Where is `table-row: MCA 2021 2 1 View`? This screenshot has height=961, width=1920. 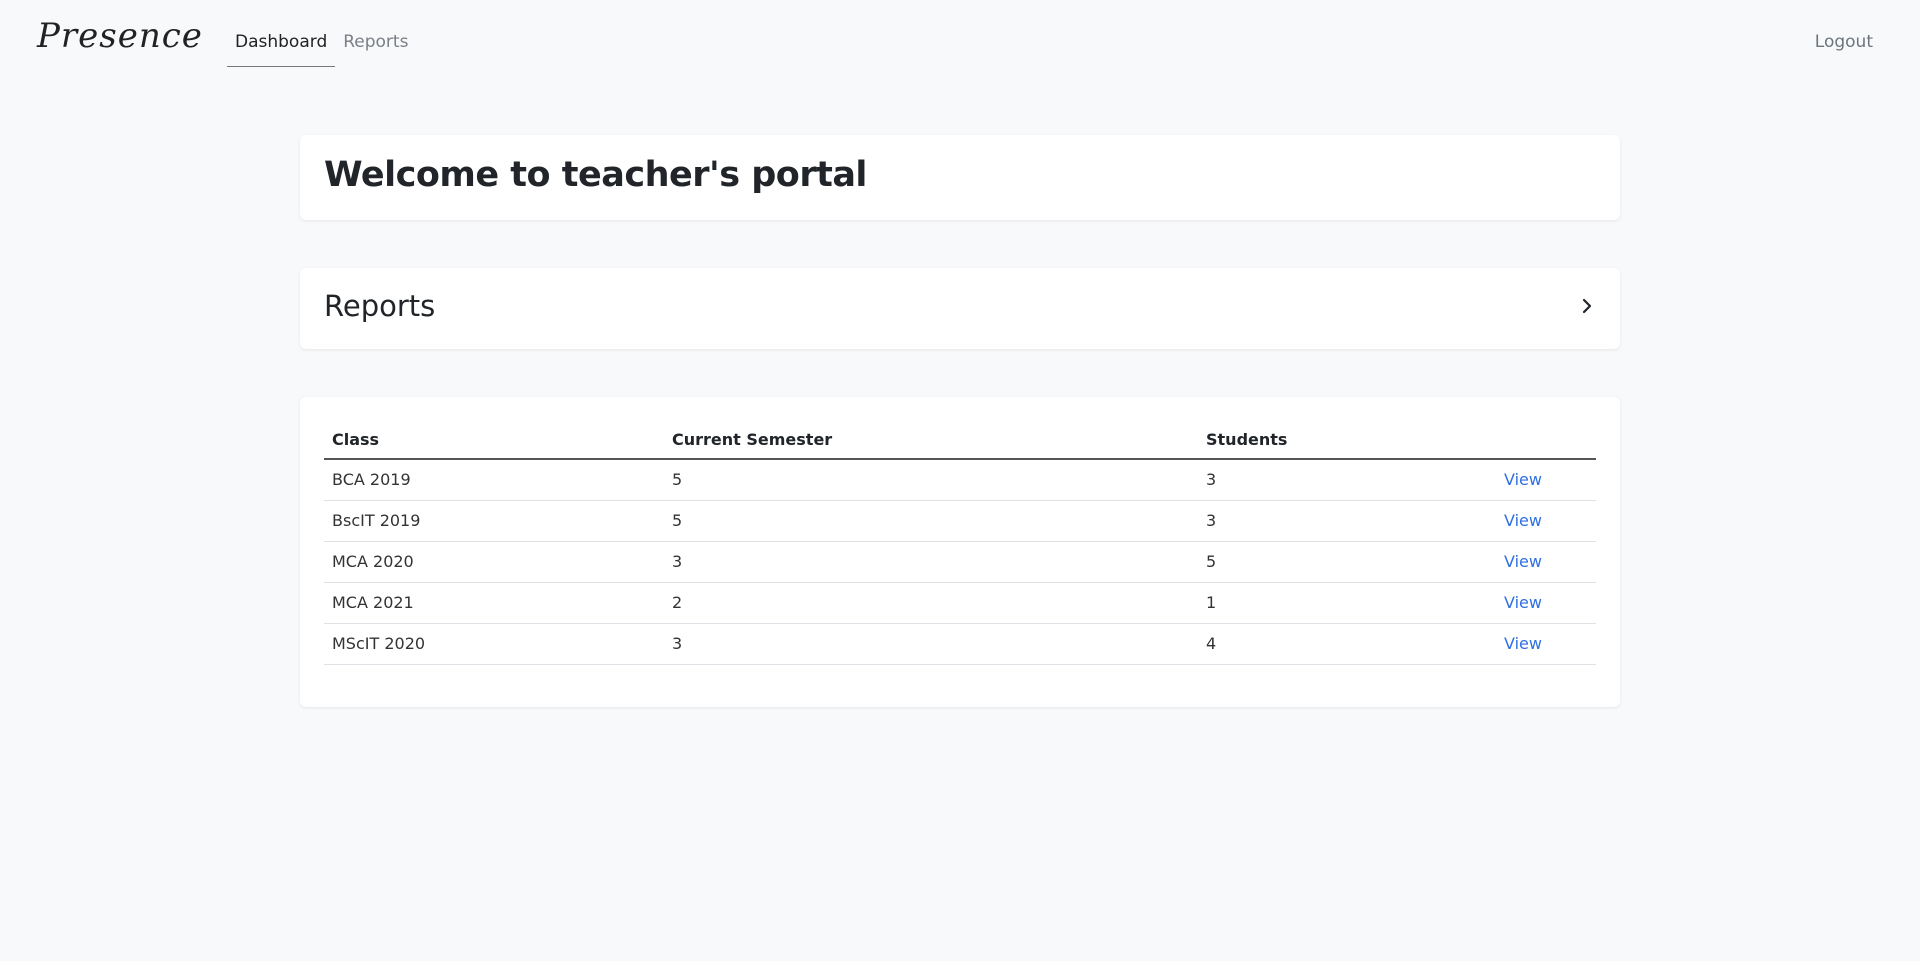 table-row: MCA 2021 2 1 View is located at coordinates (960, 603).